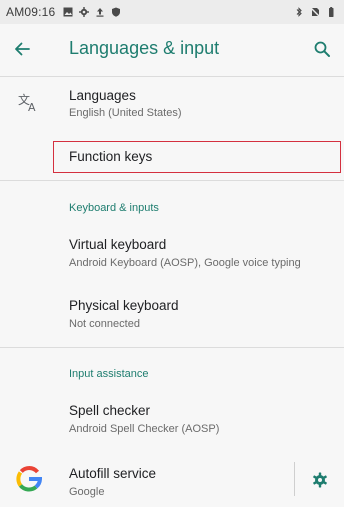 Image resolution: width=344 pixels, height=507 pixels. Describe the element at coordinates (32, 107) in the screenshot. I see `svg-text: A` at that location.